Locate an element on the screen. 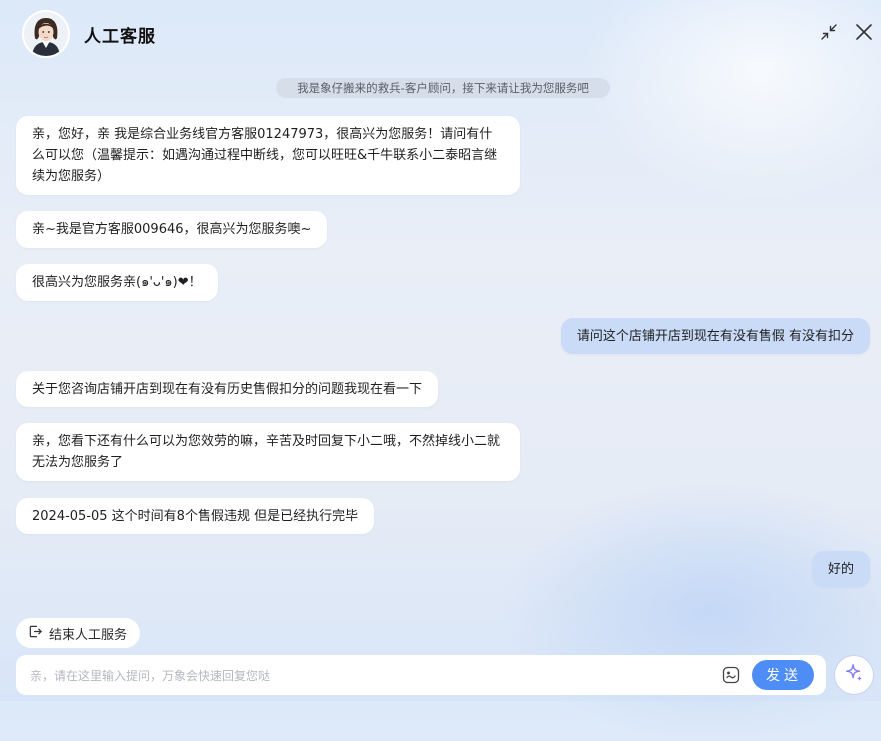 The image size is (881, 741). minimize-icon is located at coordinates (829, 32).